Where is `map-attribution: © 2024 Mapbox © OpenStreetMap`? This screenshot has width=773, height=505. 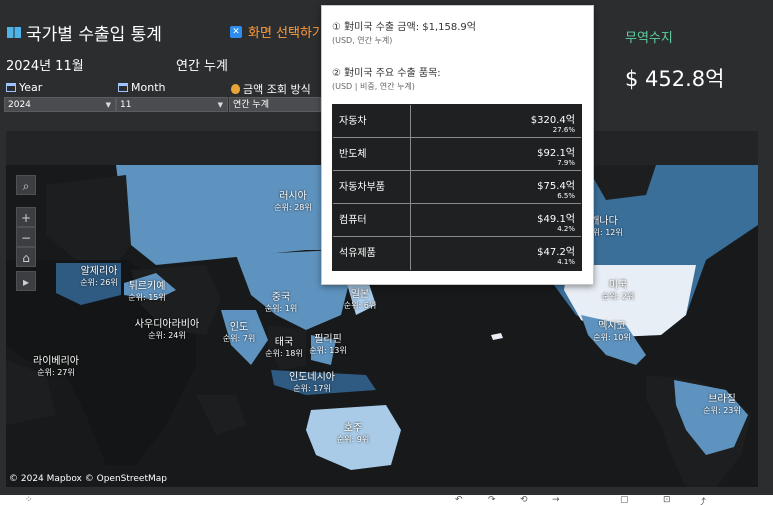
map-attribution: © 2024 Mapbox © OpenStreetMap is located at coordinates (88, 479).